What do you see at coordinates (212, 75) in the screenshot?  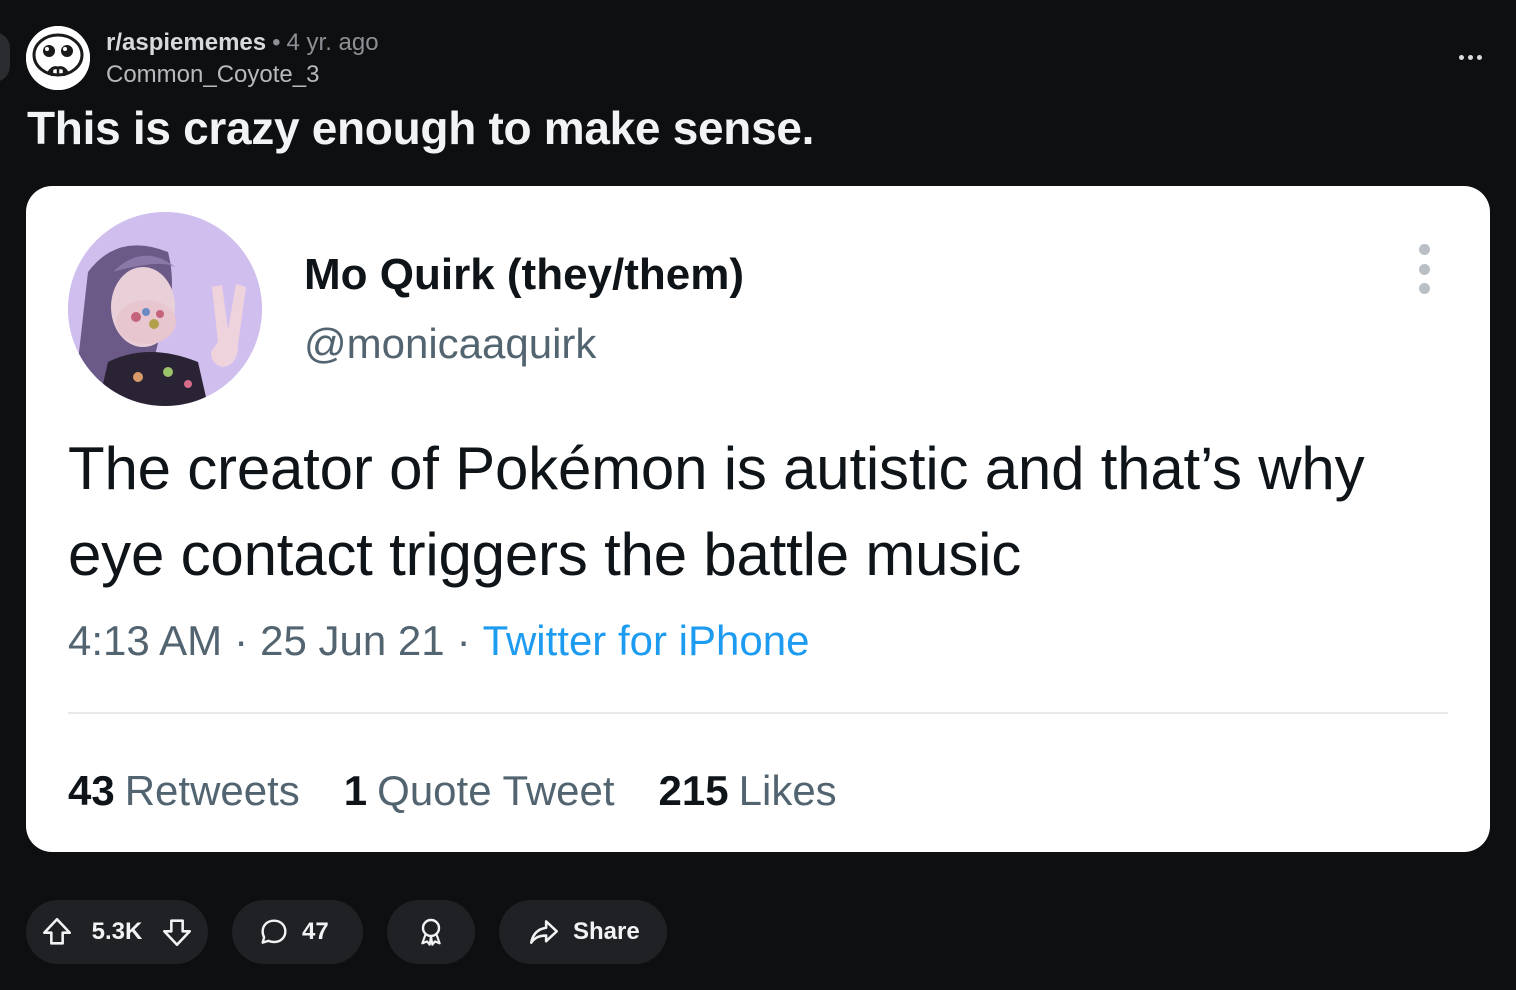 I see `post-author: Common_Coyote_3` at bounding box center [212, 75].